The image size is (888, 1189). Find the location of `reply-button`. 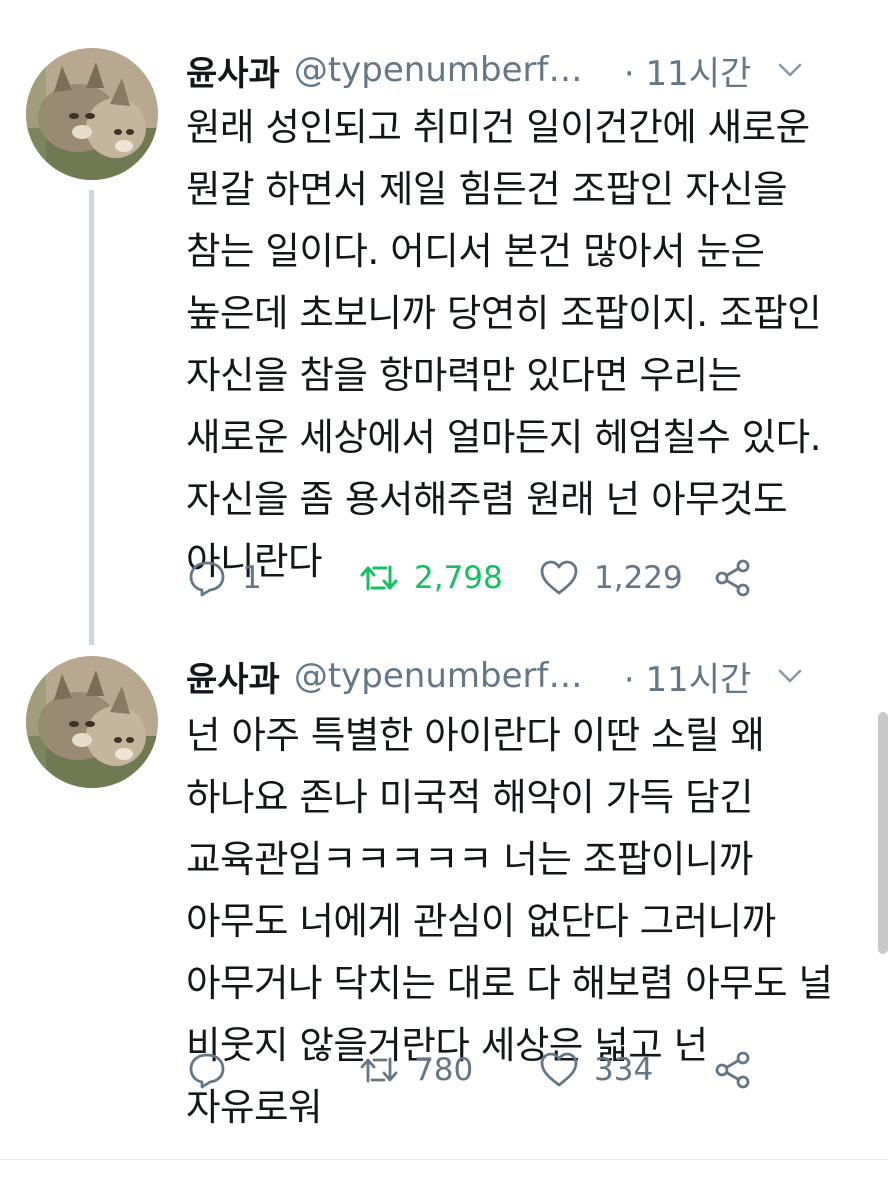

reply-button is located at coordinates (214, 1070).